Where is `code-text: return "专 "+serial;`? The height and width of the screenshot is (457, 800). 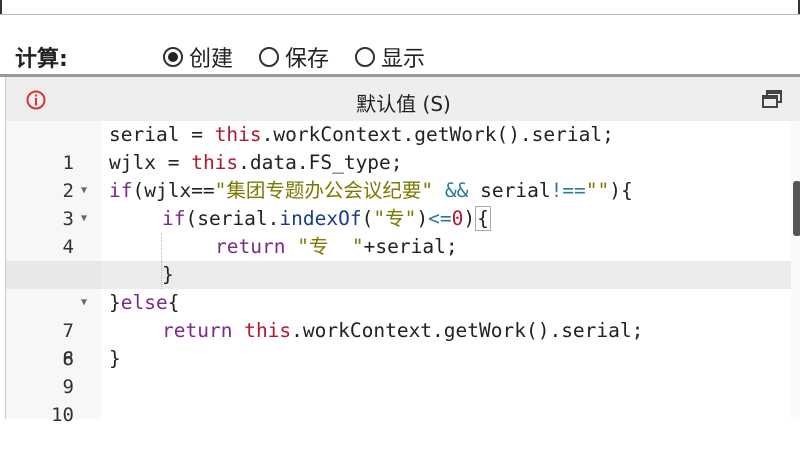 code-text: return "专 "+serial; is located at coordinates (336, 247).